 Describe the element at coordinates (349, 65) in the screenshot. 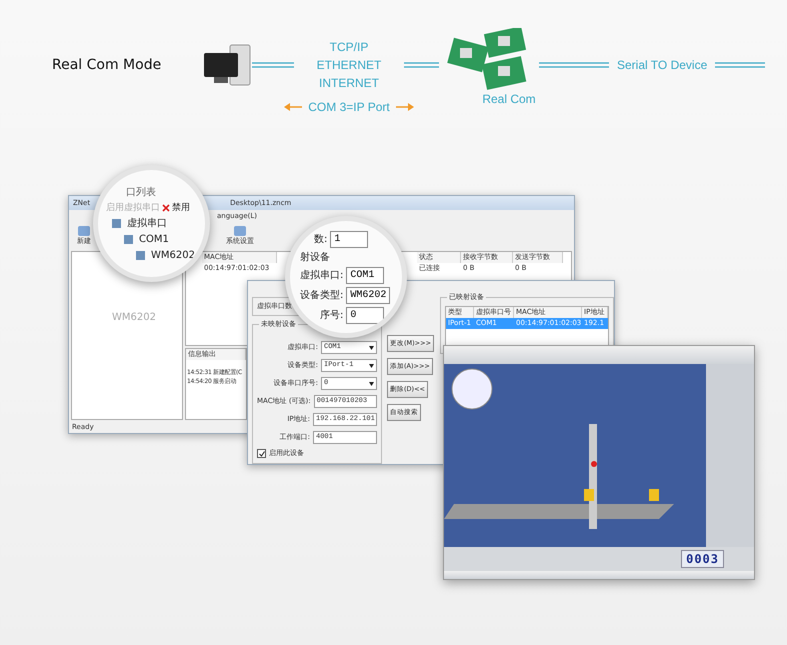

I see `network-label: ETHERNET` at that location.